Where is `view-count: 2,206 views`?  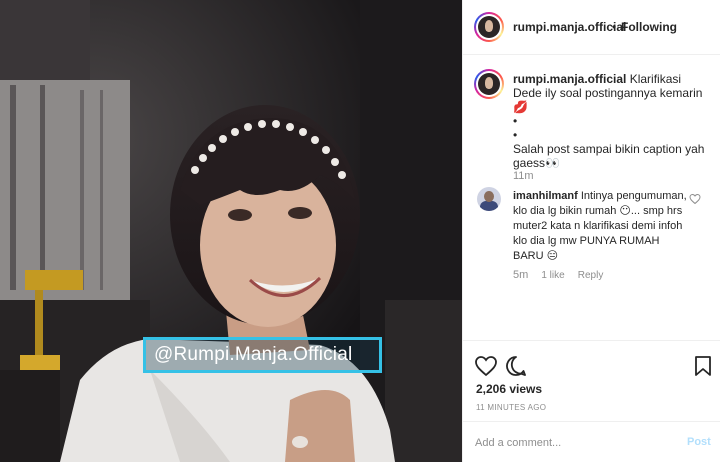 view-count: 2,206 views is located at coordinates (509, 389).